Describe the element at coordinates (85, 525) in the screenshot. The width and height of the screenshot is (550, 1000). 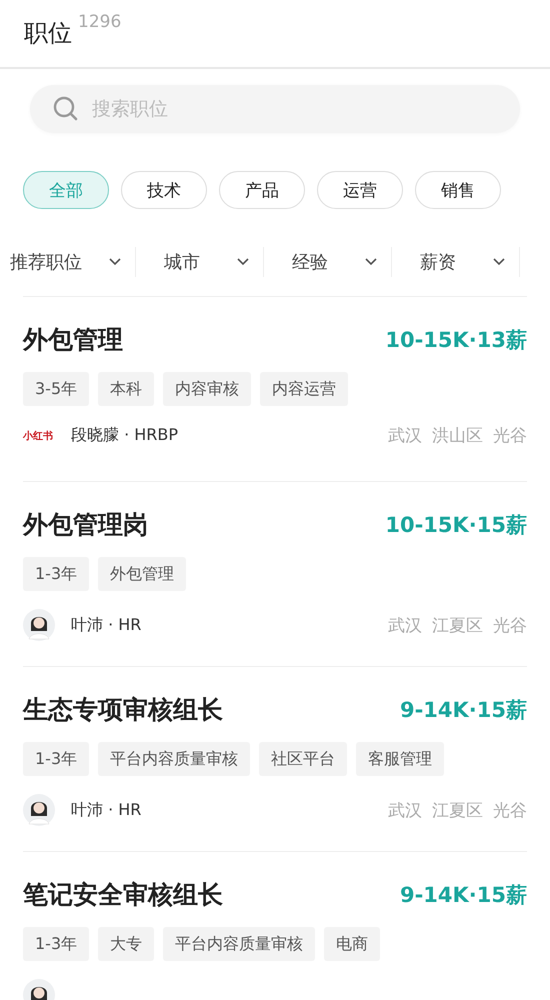
I see `job-title: 外包管理岗` at that location.